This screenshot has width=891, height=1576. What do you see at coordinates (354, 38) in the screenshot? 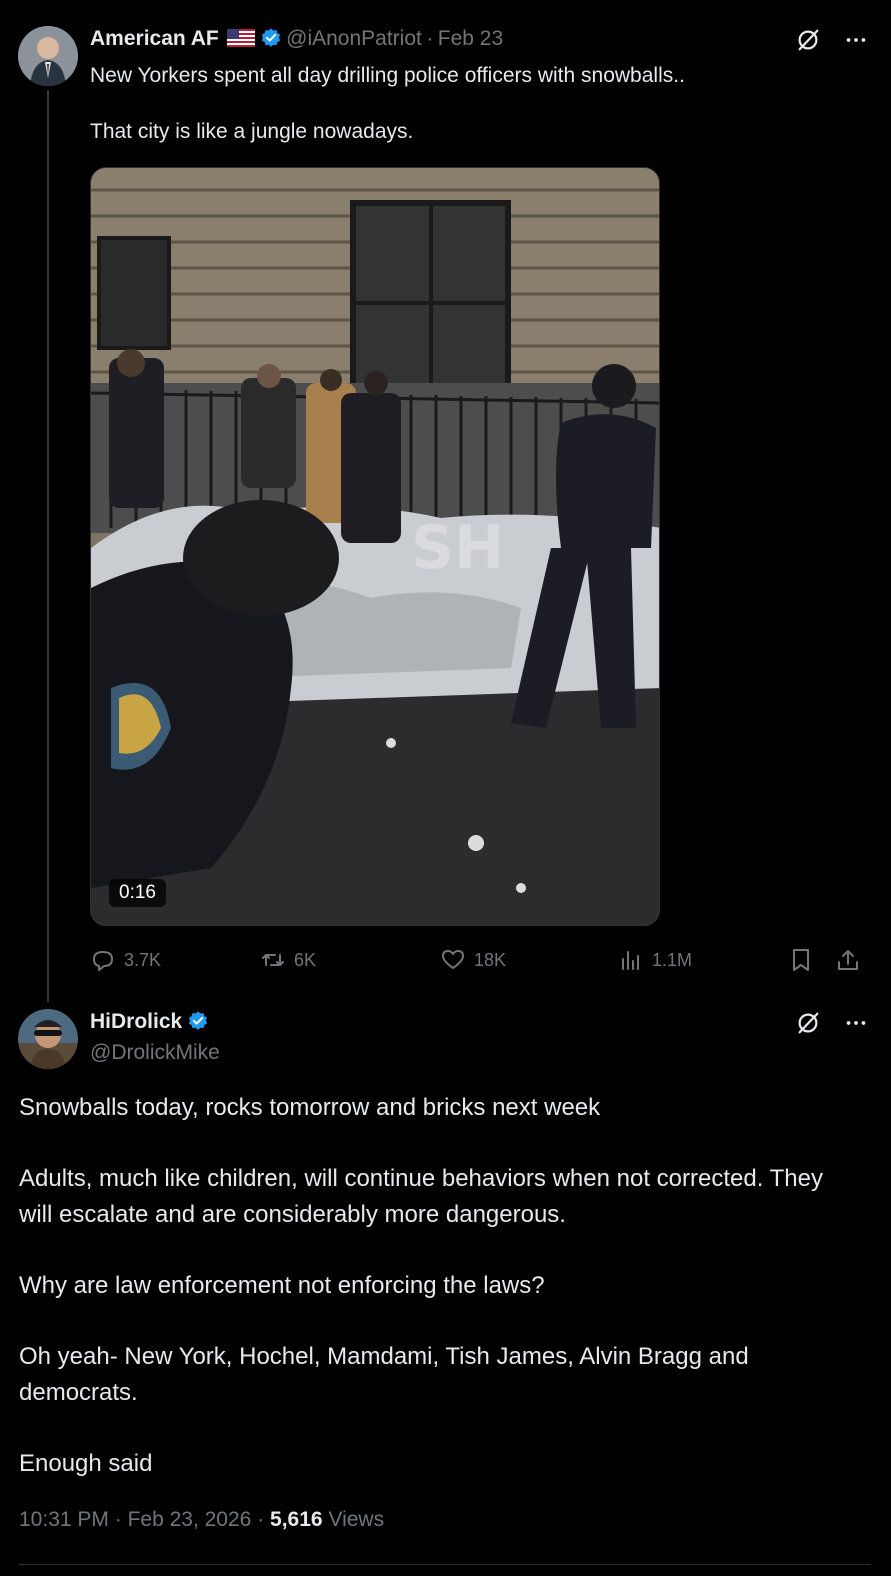
I see `author-handle: @iAnonPatriot` at bounding box center [354, 38].